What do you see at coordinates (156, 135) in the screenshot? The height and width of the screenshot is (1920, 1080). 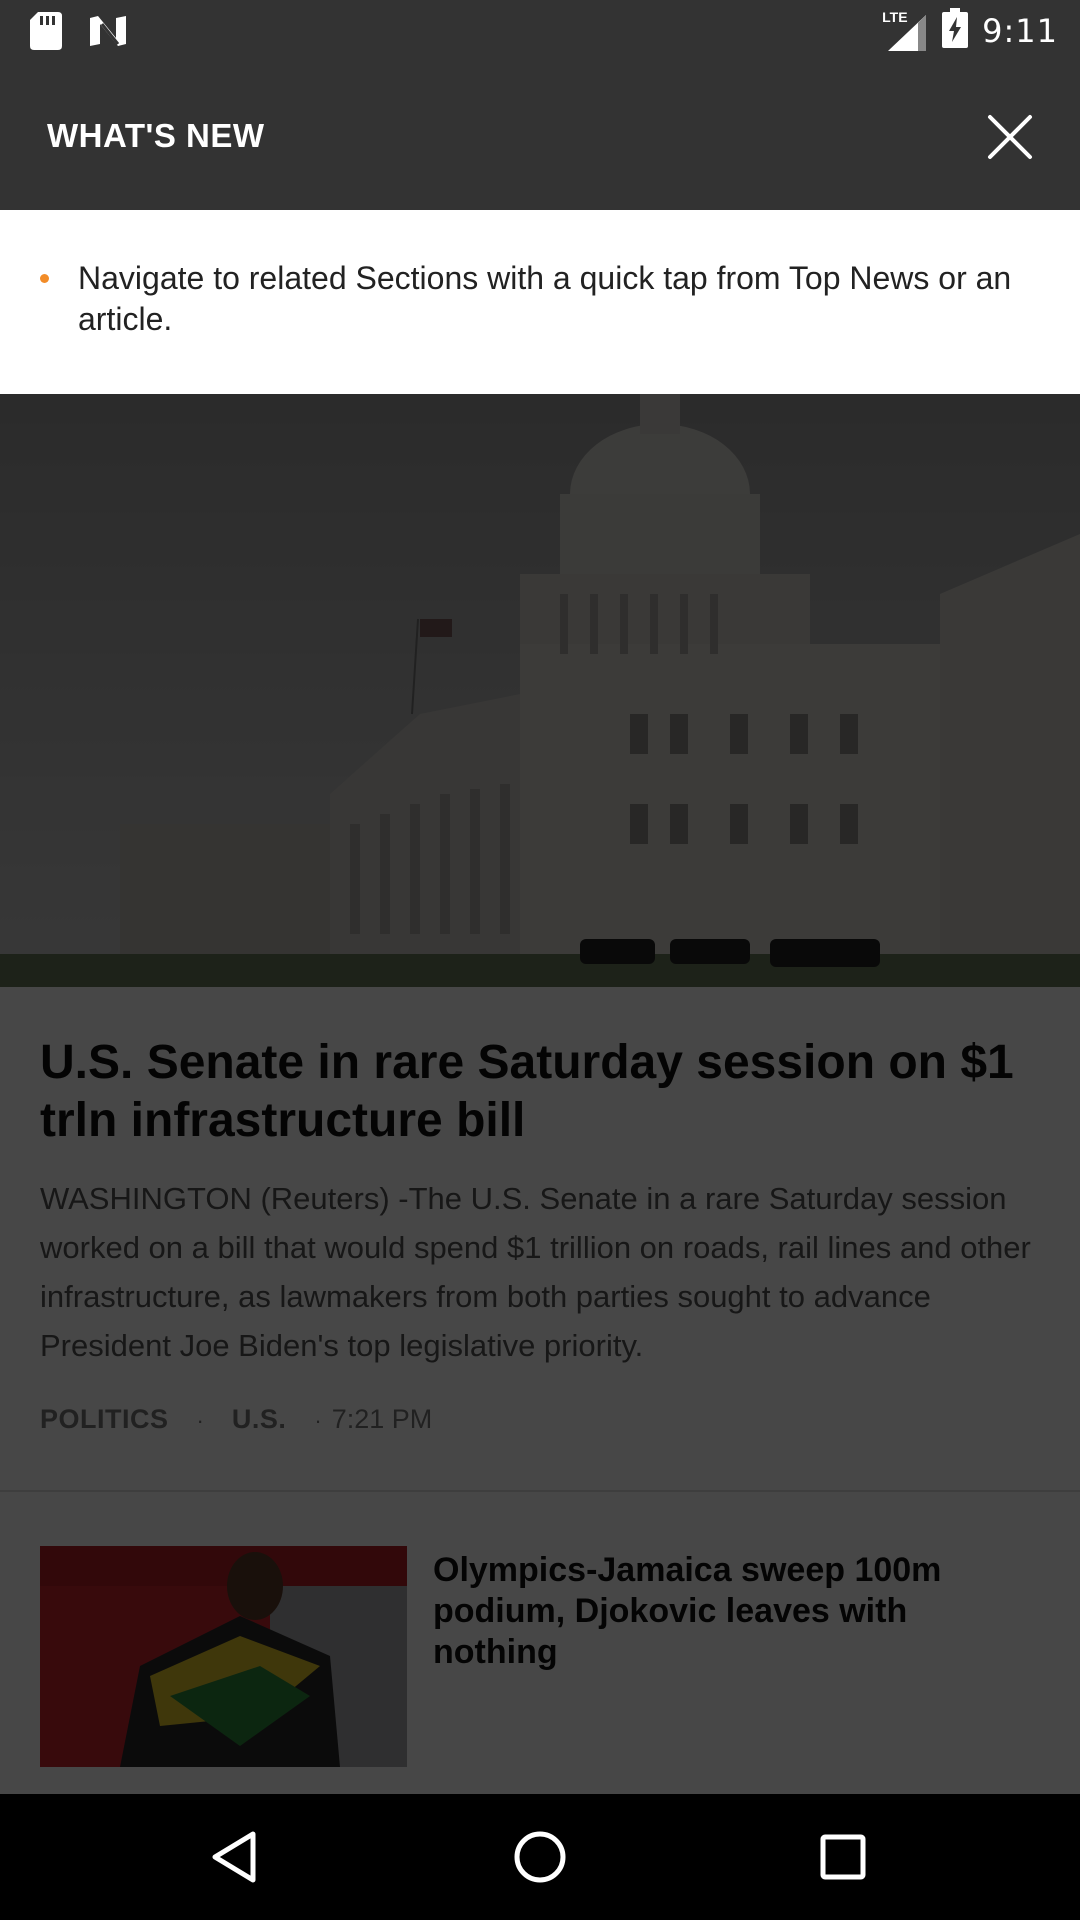 I see `whats-new-title: WHAT'S NEW` at bounding box center [156, 135].